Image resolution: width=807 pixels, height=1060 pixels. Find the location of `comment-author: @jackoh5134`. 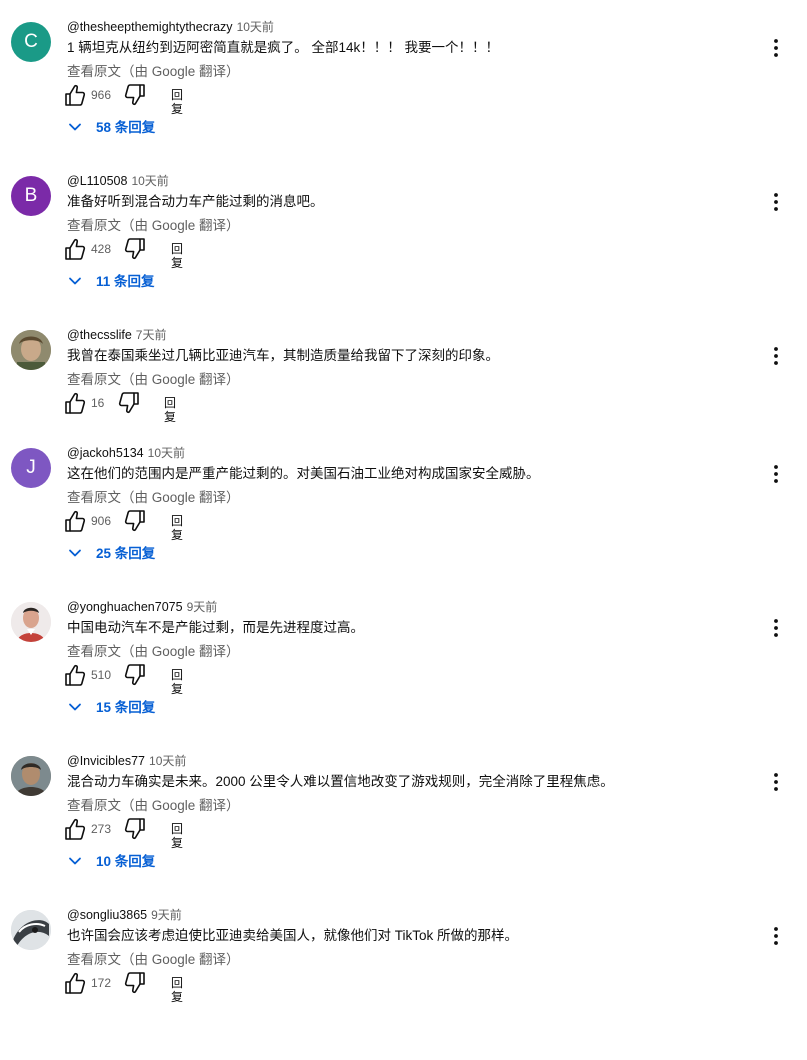

comment-author: @jackoh5134 is located at coordinates (105, 453).